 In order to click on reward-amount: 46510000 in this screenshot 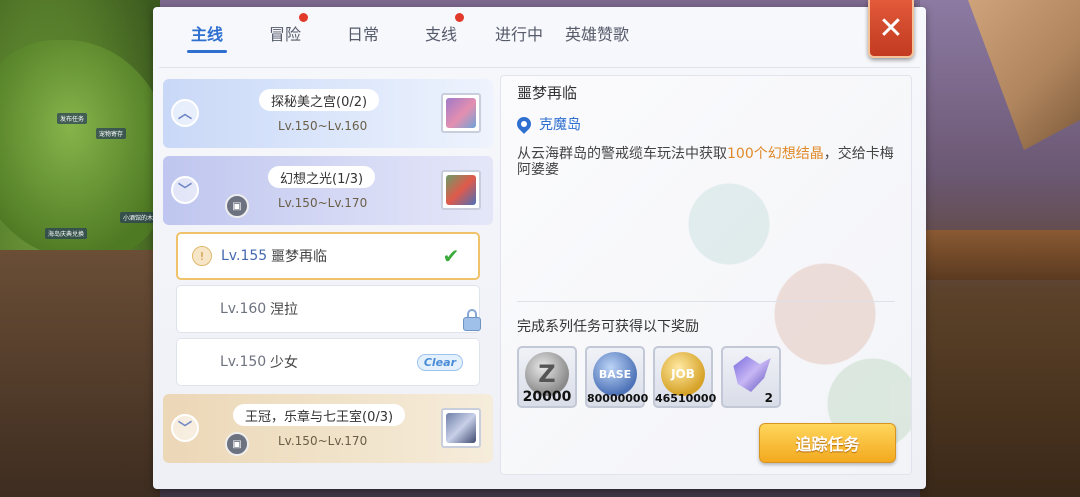, I will do `click(686, 398)`.